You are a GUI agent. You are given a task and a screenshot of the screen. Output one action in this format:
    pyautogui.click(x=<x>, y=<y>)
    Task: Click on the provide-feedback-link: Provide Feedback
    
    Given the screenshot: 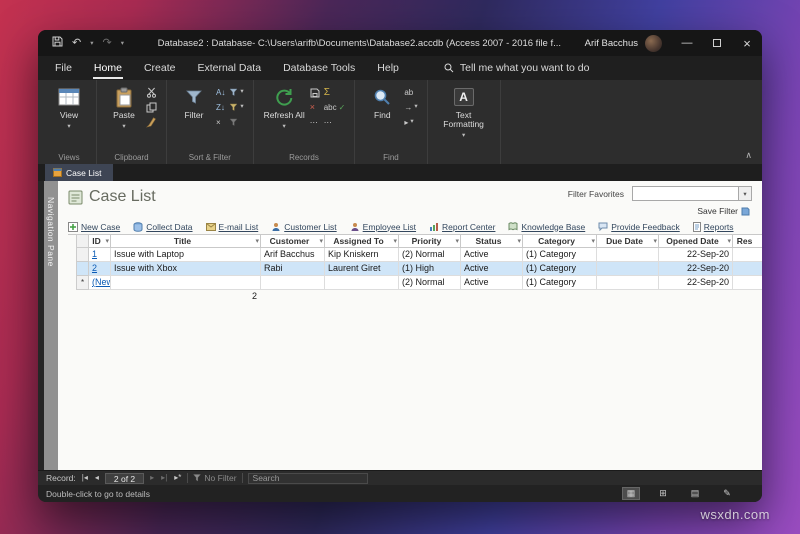 What is the action you would take?
    pyautogui.click(x=639, y=227)
    